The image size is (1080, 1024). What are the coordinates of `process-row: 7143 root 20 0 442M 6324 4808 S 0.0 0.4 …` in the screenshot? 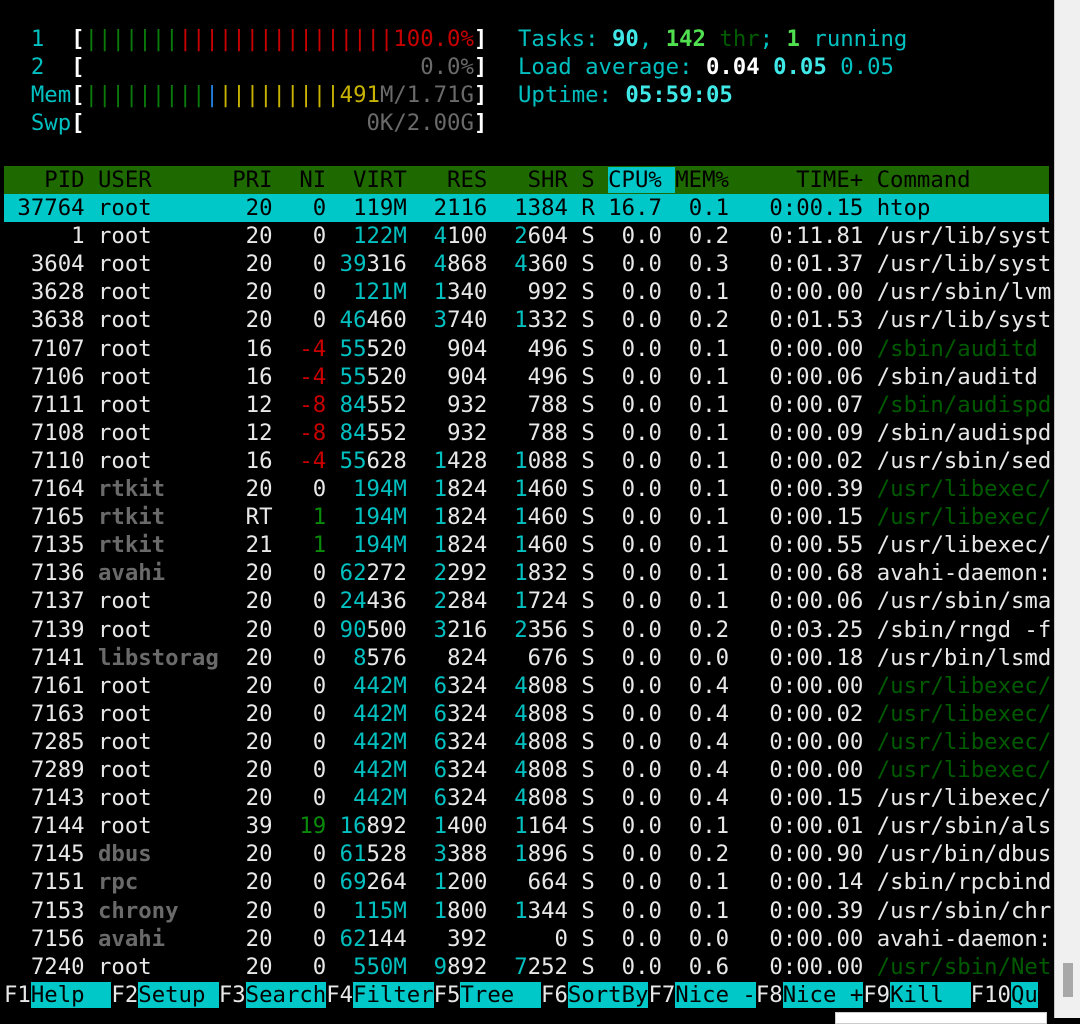 It's located at (527, 798).